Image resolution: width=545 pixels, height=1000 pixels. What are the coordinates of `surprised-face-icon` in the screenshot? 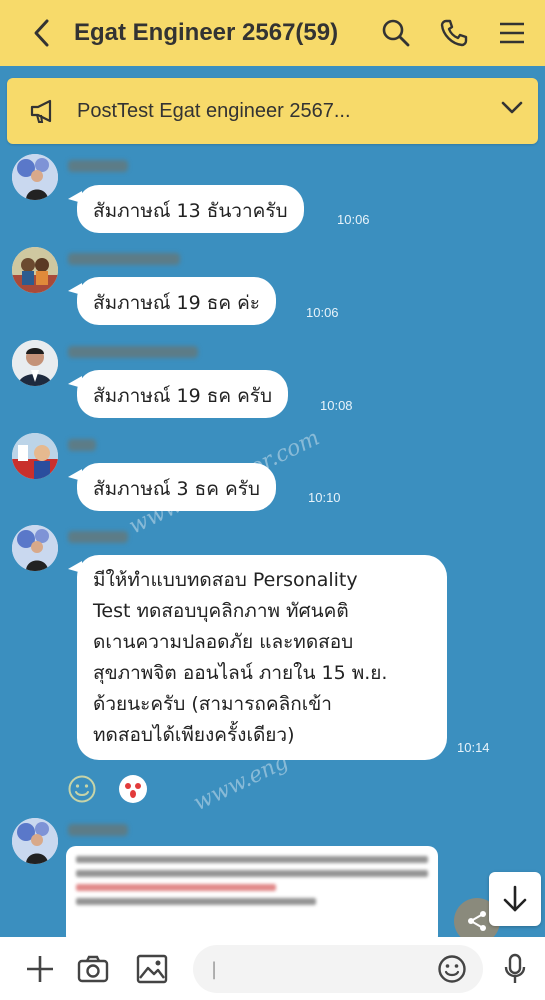 It's located at (133, 789).